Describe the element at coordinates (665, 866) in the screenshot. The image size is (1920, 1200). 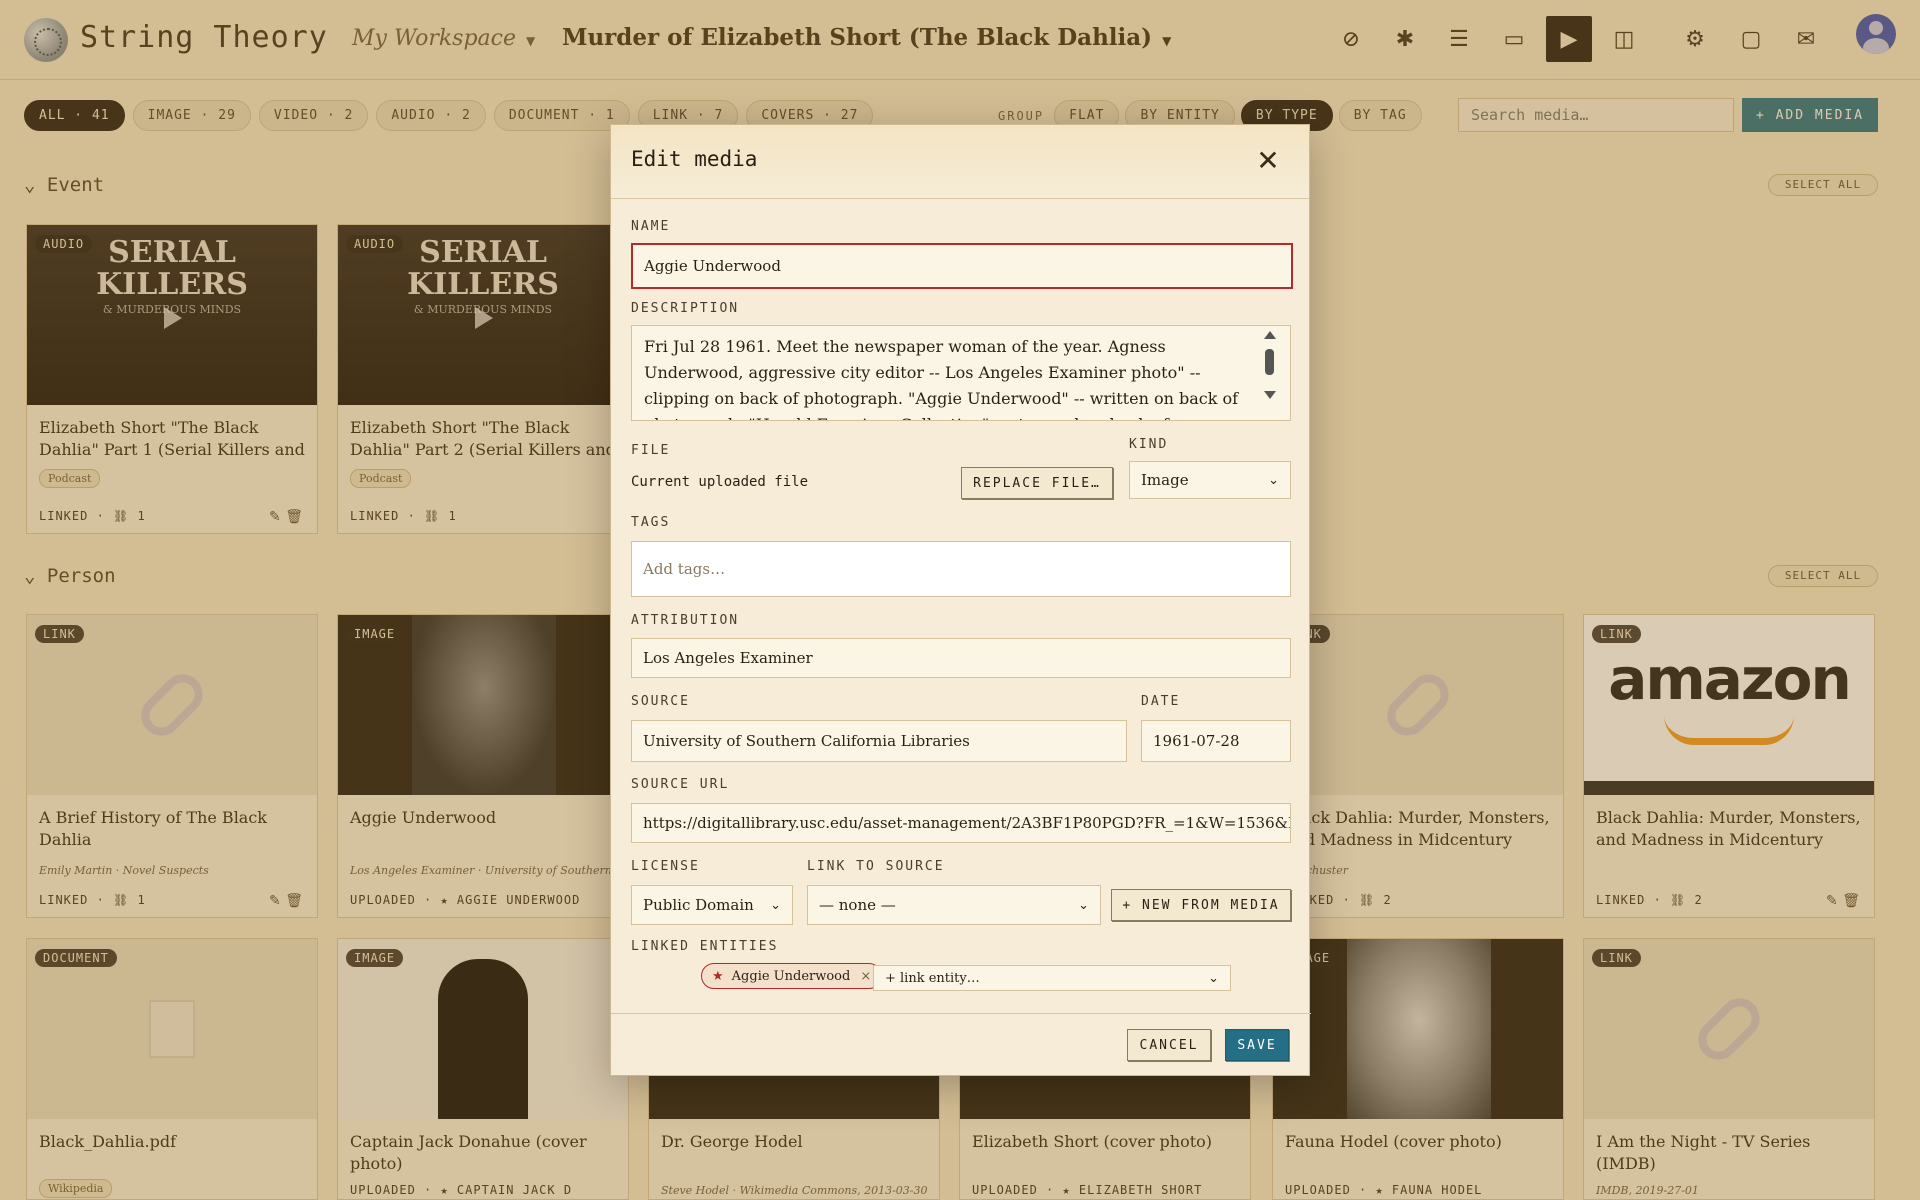
I see `license-label: LICENSE` at that location.